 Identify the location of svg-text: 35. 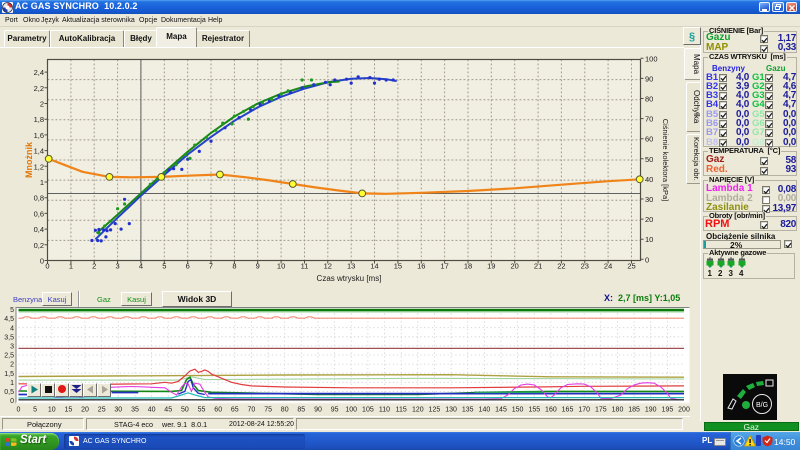
(135, 410).